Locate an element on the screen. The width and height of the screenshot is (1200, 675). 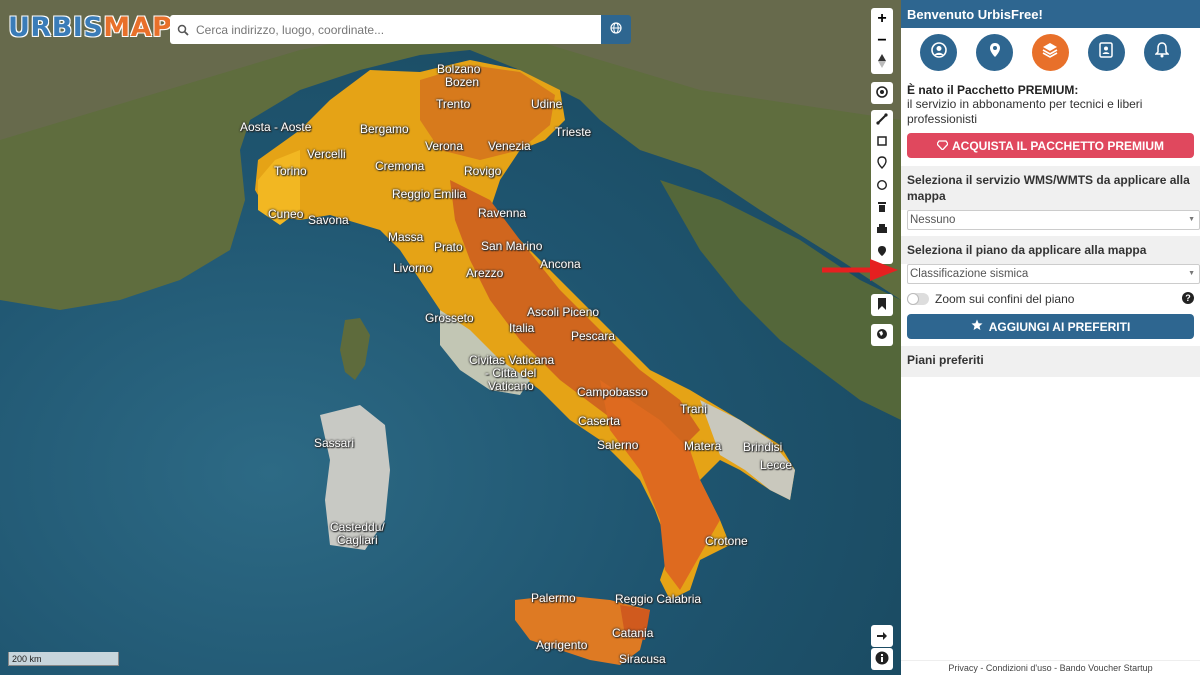
city-label: Livorno is located at coordinates (413, 268).